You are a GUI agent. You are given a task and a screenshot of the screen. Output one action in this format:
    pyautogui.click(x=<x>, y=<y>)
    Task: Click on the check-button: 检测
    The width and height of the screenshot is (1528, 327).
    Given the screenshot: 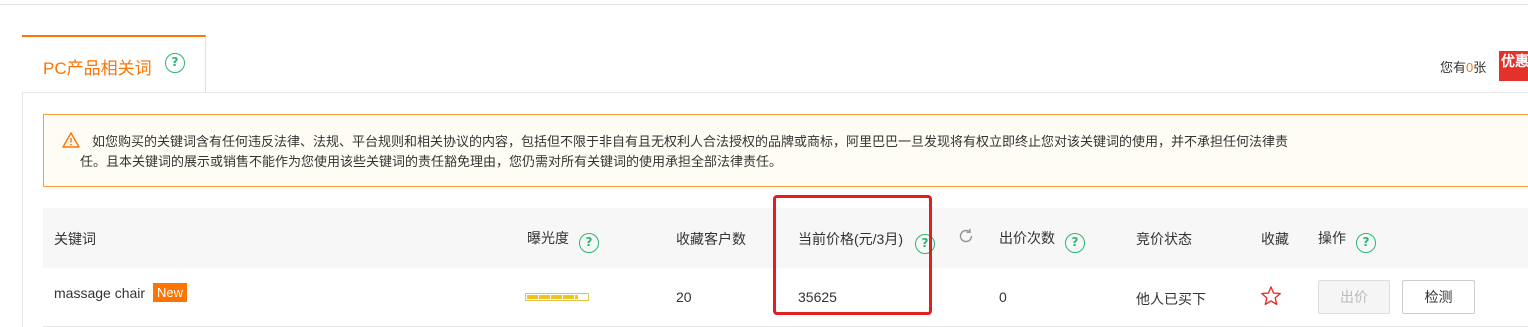 What is the action you would take?
    pyautogui.click(x=1438, y=297)
    